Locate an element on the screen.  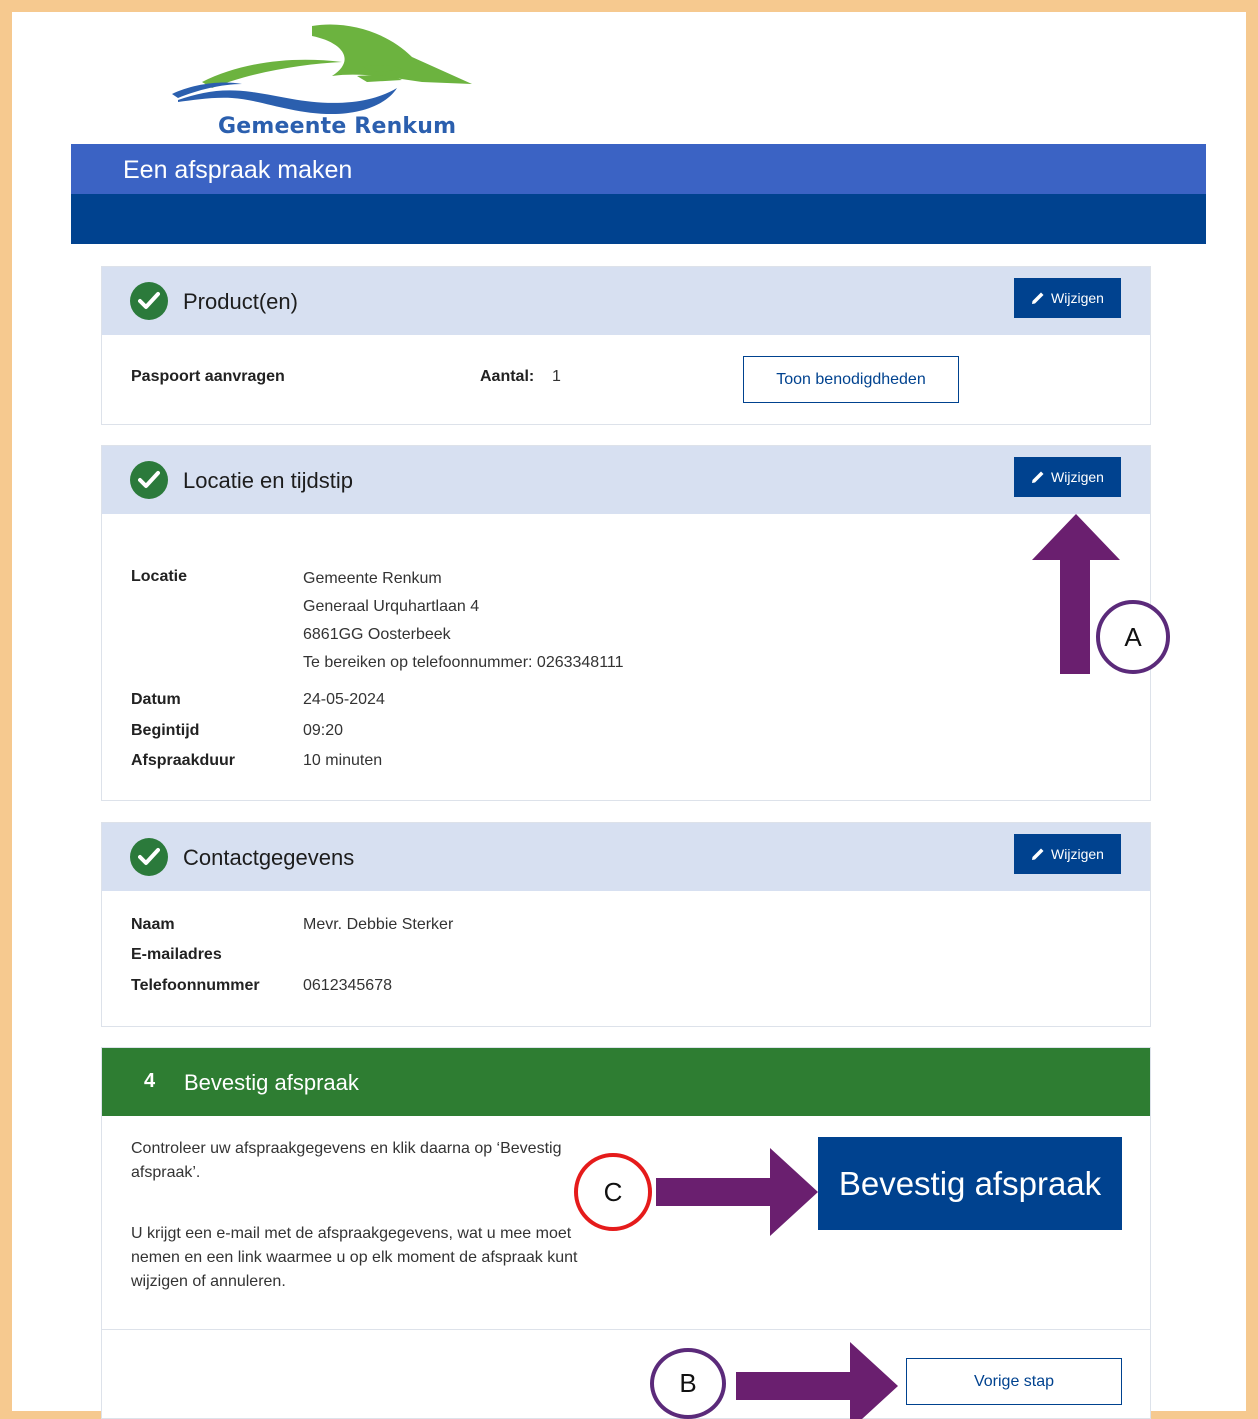
duration-label: Afspraakduur is located at coordinates (183, 760).